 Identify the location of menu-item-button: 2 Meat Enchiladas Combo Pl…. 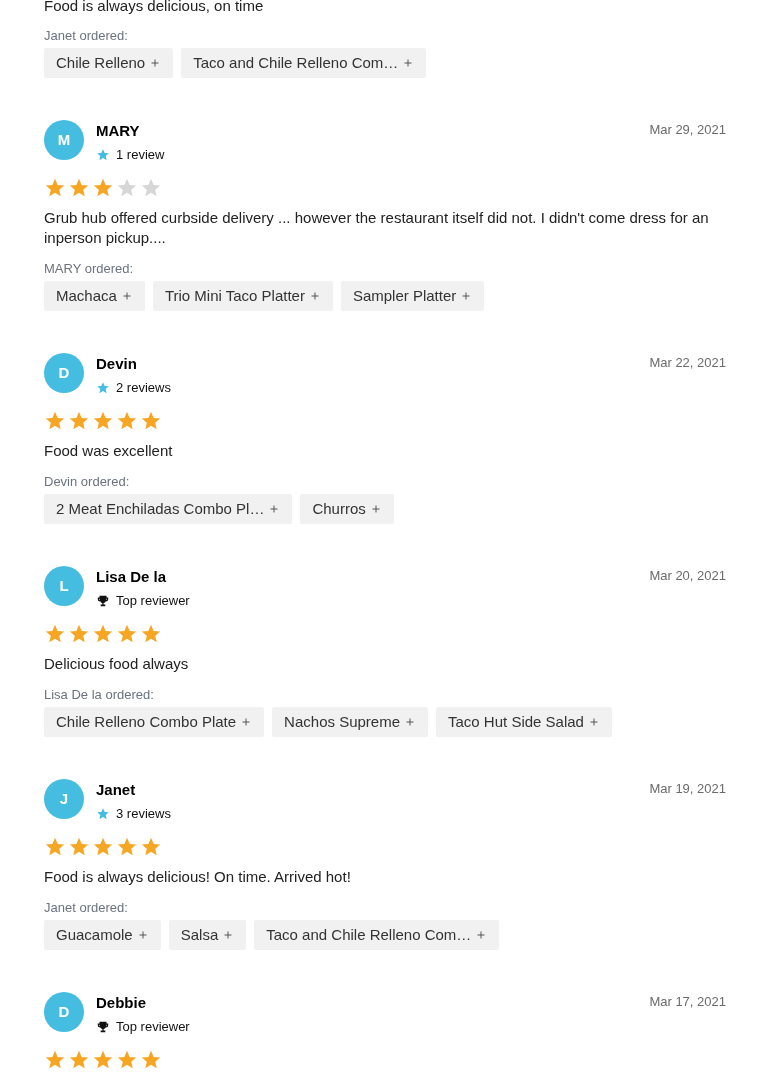
(168, 509).